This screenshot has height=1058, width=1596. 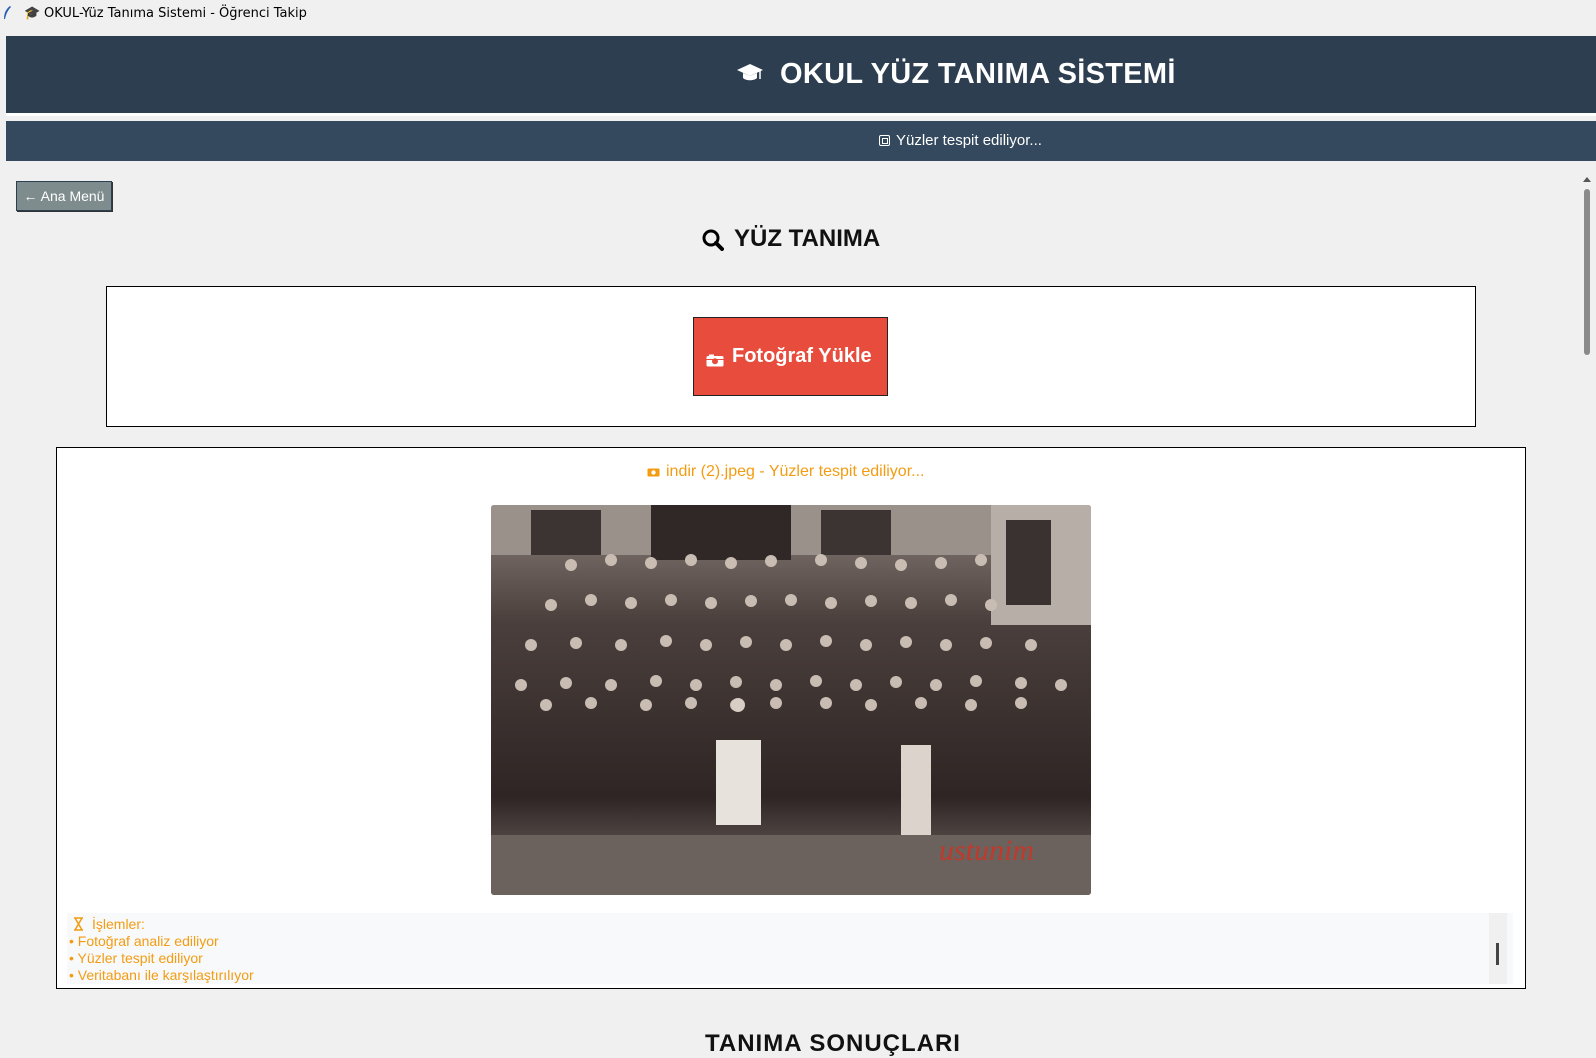 I want to click on photo-watermark: ustunim, so click(x=986, y=850).